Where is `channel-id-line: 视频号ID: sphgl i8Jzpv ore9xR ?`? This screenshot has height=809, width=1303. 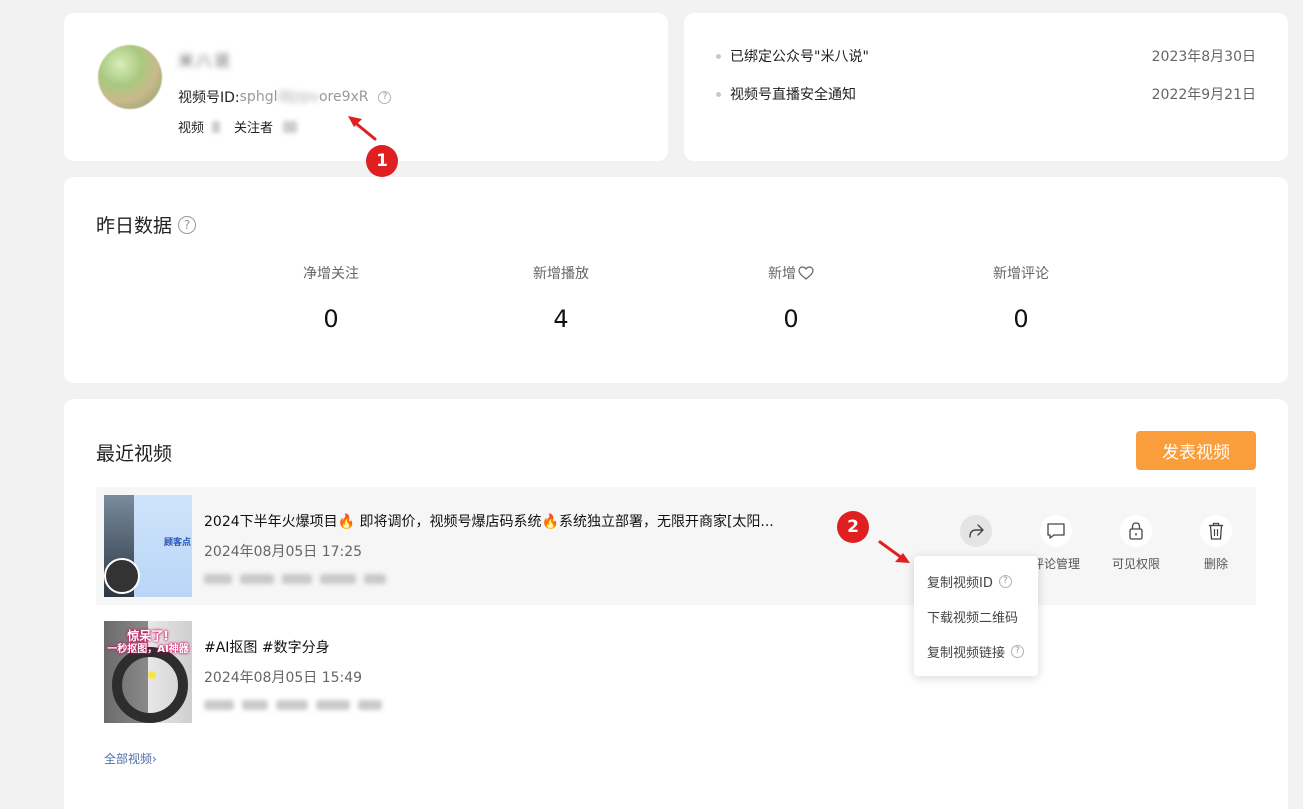
channel-id-line: 视频号ID: sphgl i8Jzpv ore9xR ? is located at coordinates (285, 97).